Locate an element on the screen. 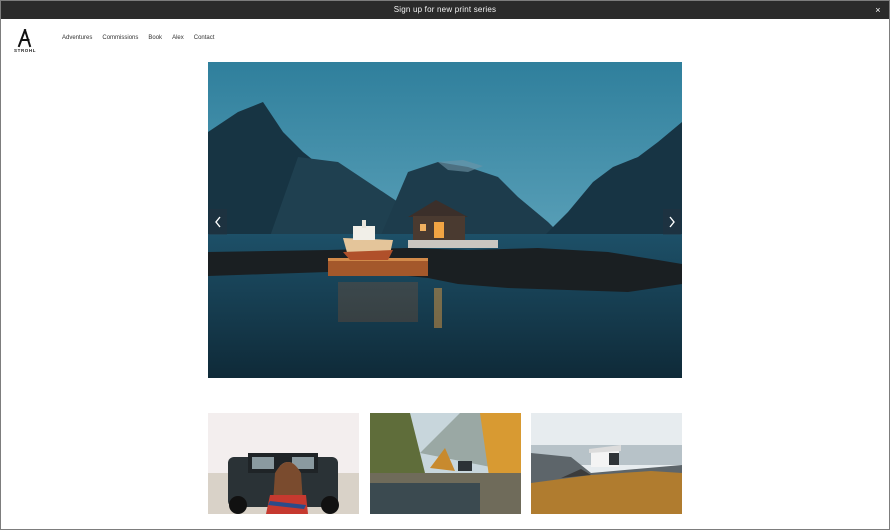 This screenshot has height=530, width=890. main-nav: Adventures Commissions Book Alex Contact is located at coordinates (138, 38).